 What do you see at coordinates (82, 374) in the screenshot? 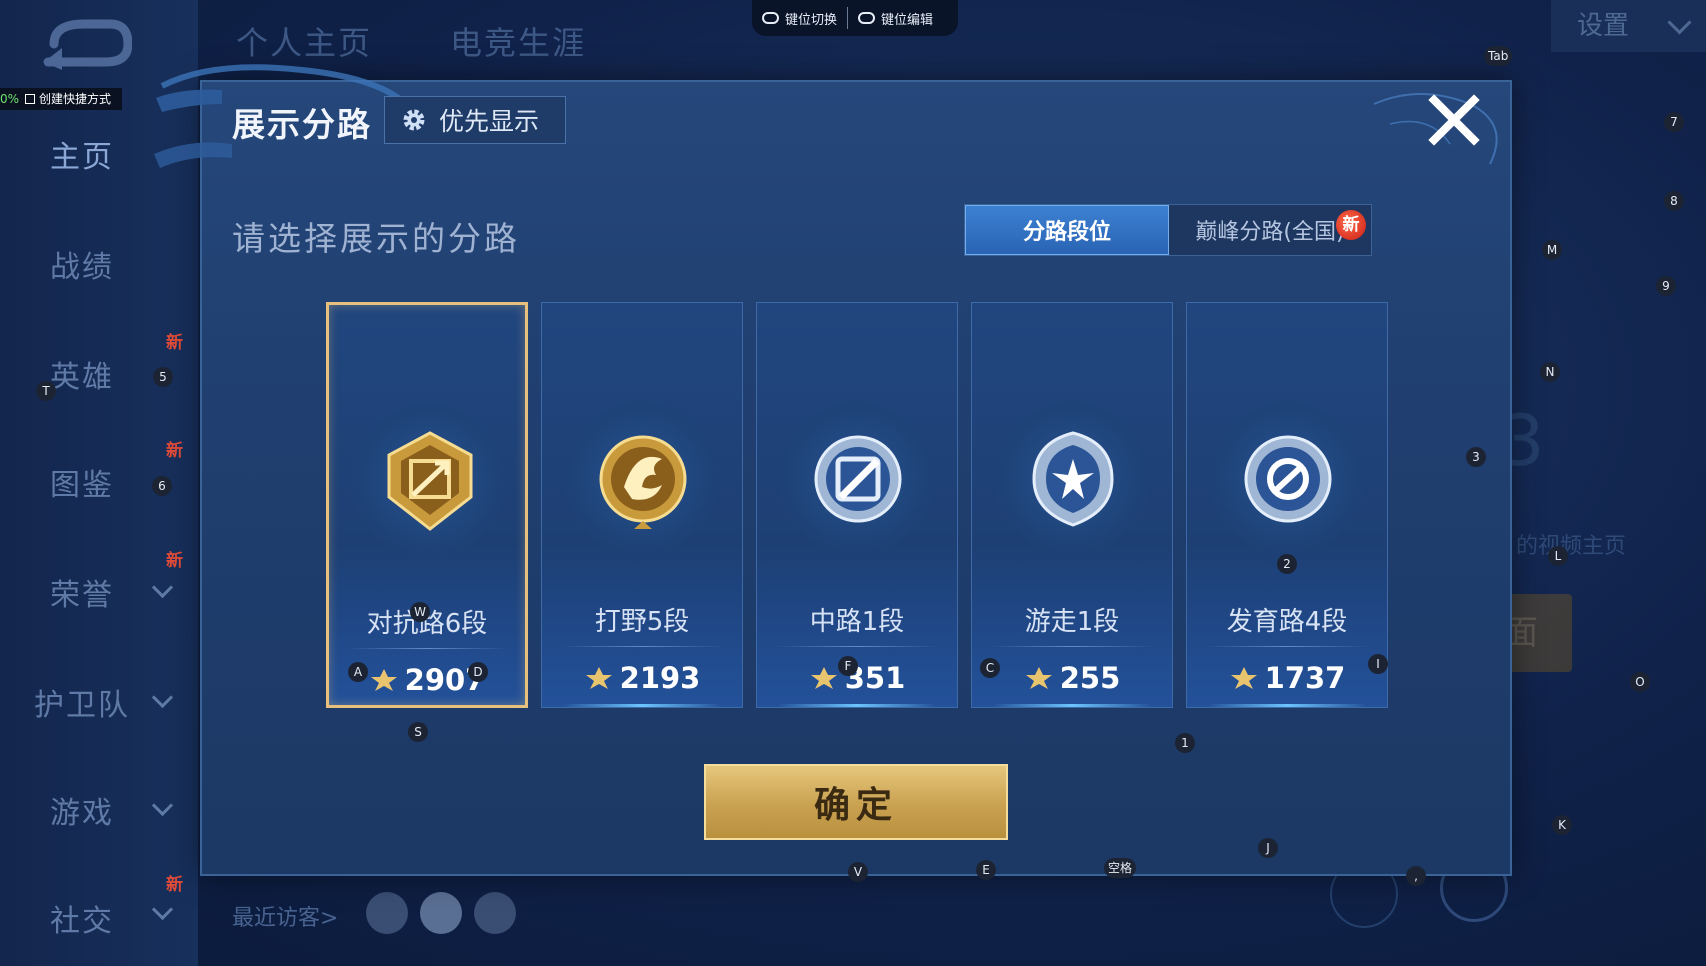
I see `nav-item-heroes: 英雄` at bounding box center [82, 374].